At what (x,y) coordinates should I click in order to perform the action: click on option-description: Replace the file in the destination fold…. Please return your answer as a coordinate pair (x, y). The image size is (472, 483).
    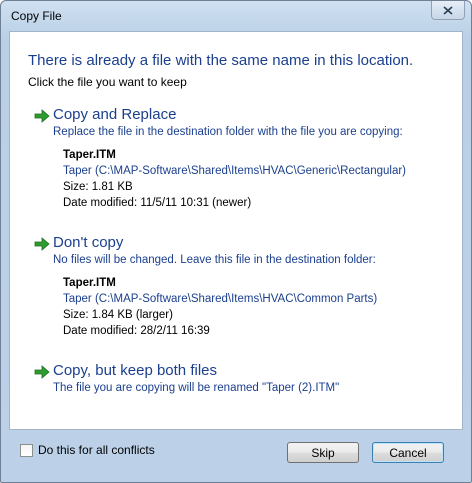
    Looking at the image, I should click on (228, 132).